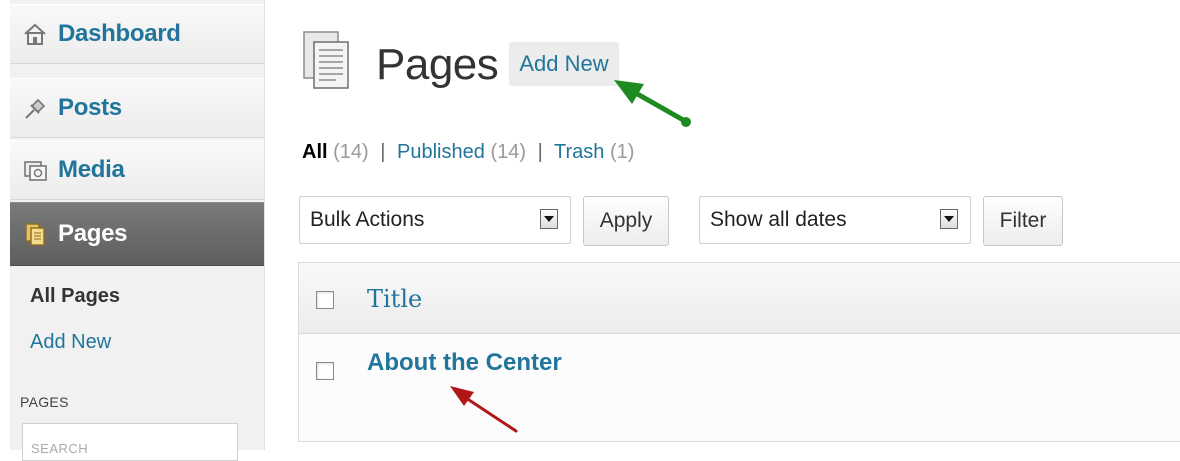 This screenshot has height=461, width=1180. What do you see at coordinates (778, 219) in the screenshot?
I see `date-filter-value: Show all dates` at bounding box center [778, 219].